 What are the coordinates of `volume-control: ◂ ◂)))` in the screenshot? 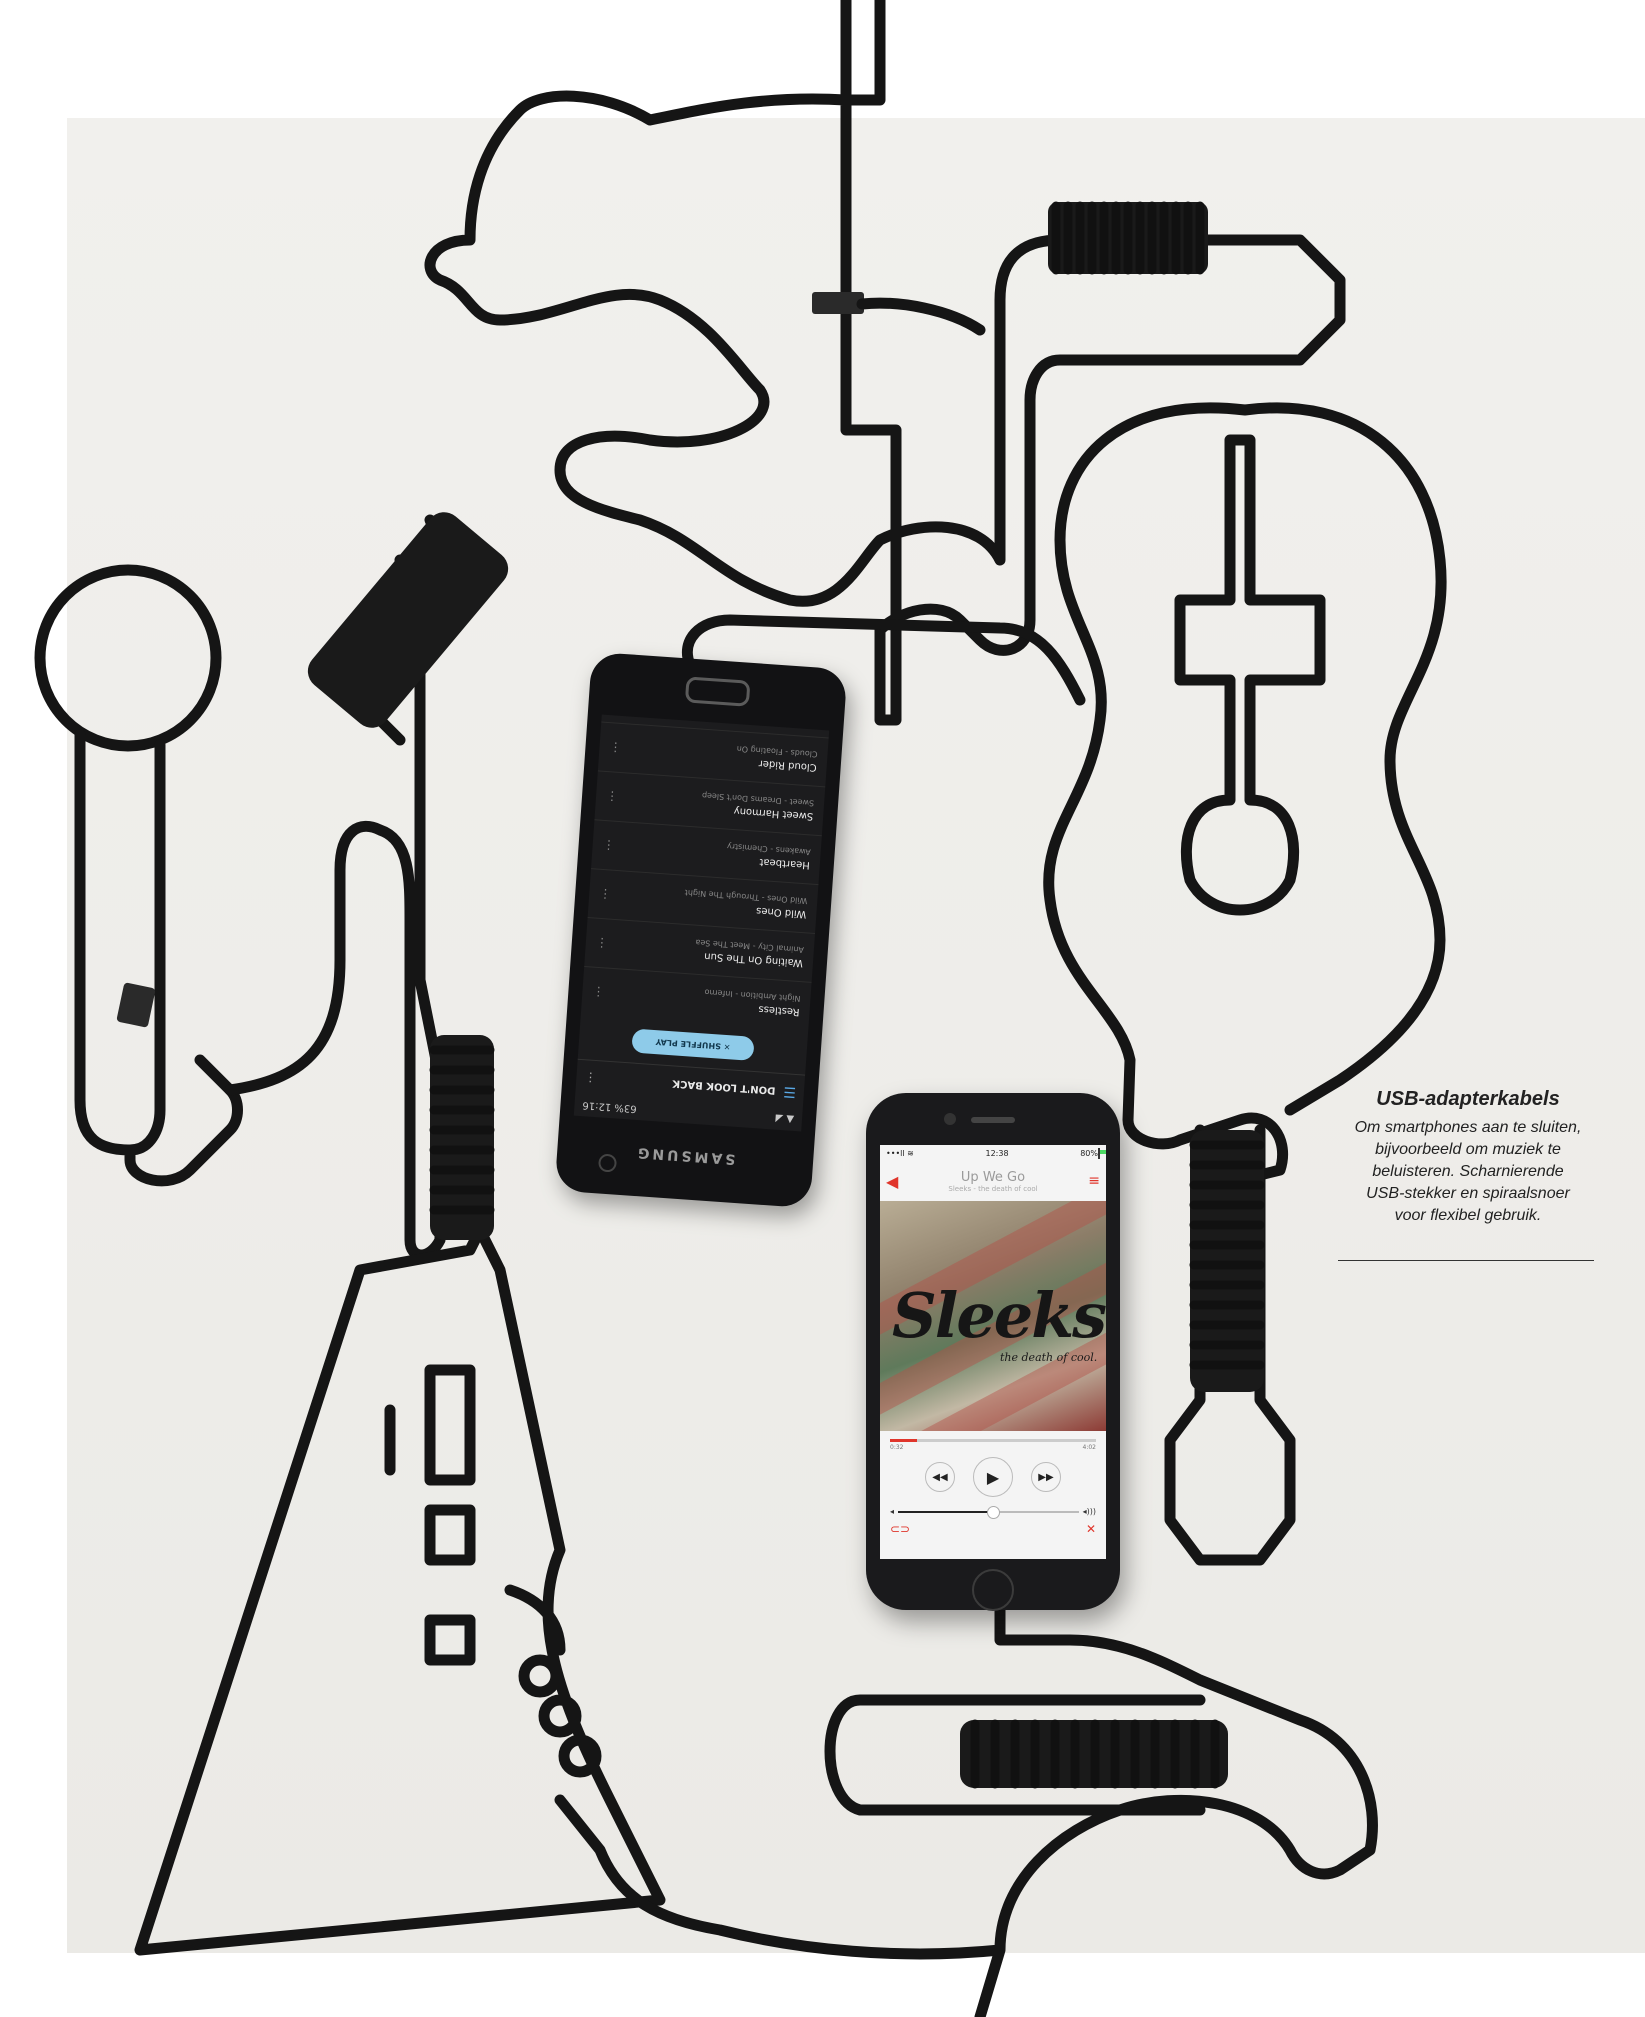 It's located at (993, 1508).